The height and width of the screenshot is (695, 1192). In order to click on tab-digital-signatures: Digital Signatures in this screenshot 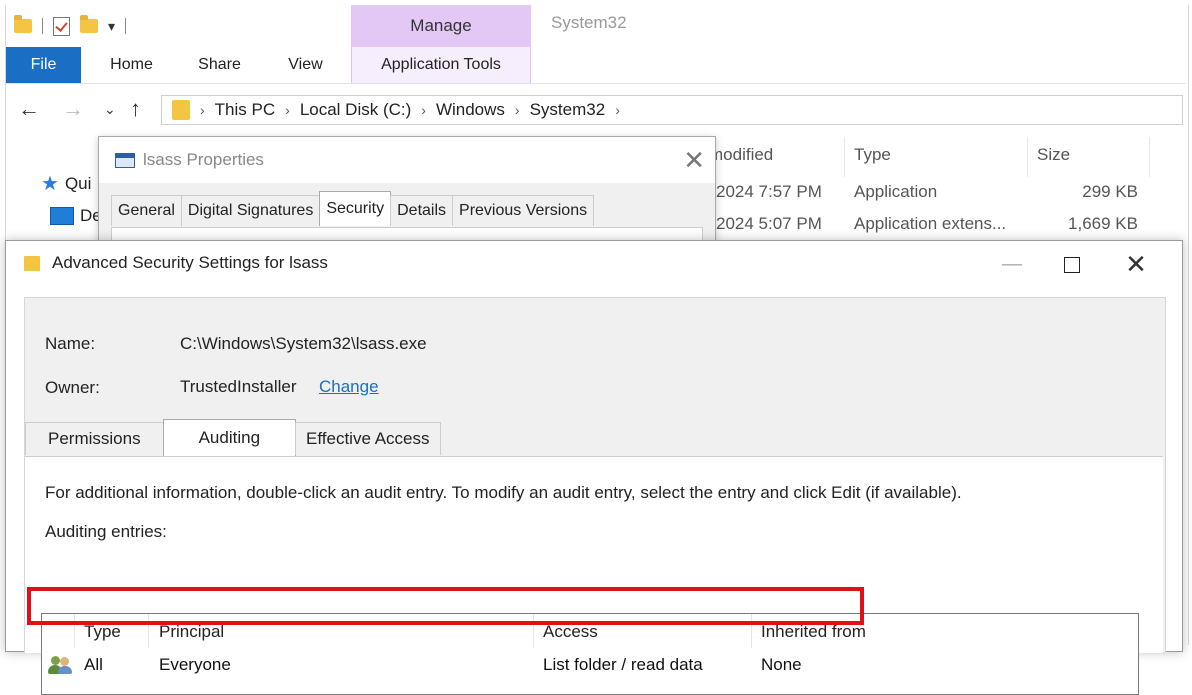, I will do `click(250, 210)`.